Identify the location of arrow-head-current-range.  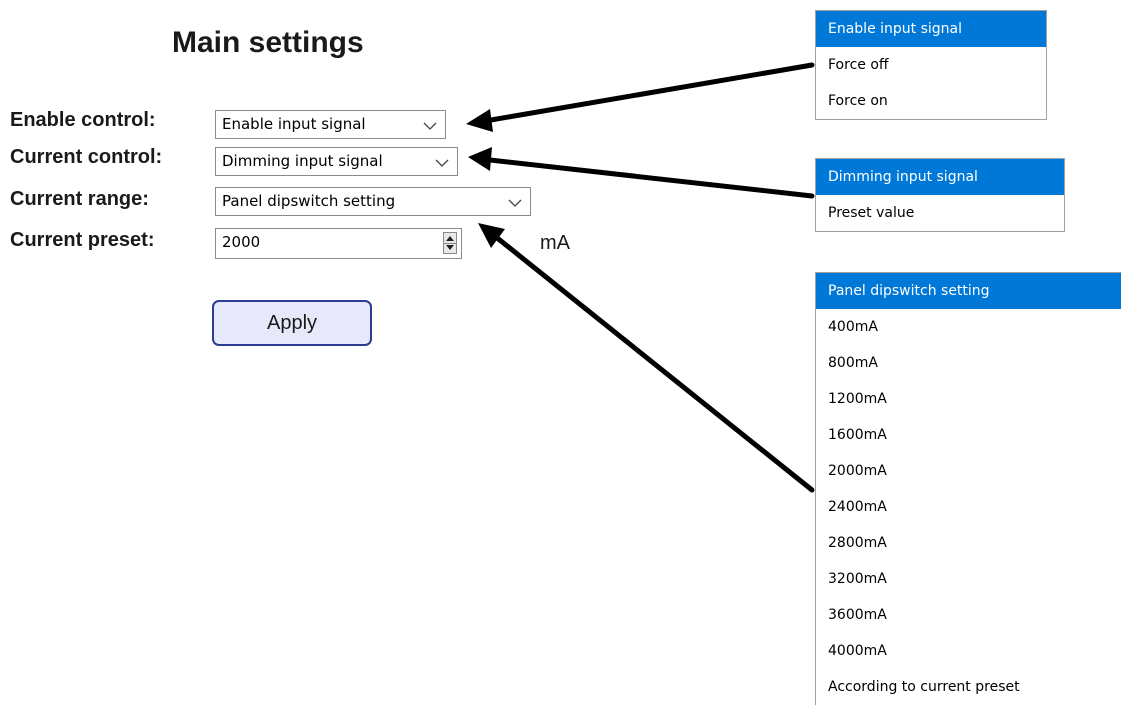
(491, 235).